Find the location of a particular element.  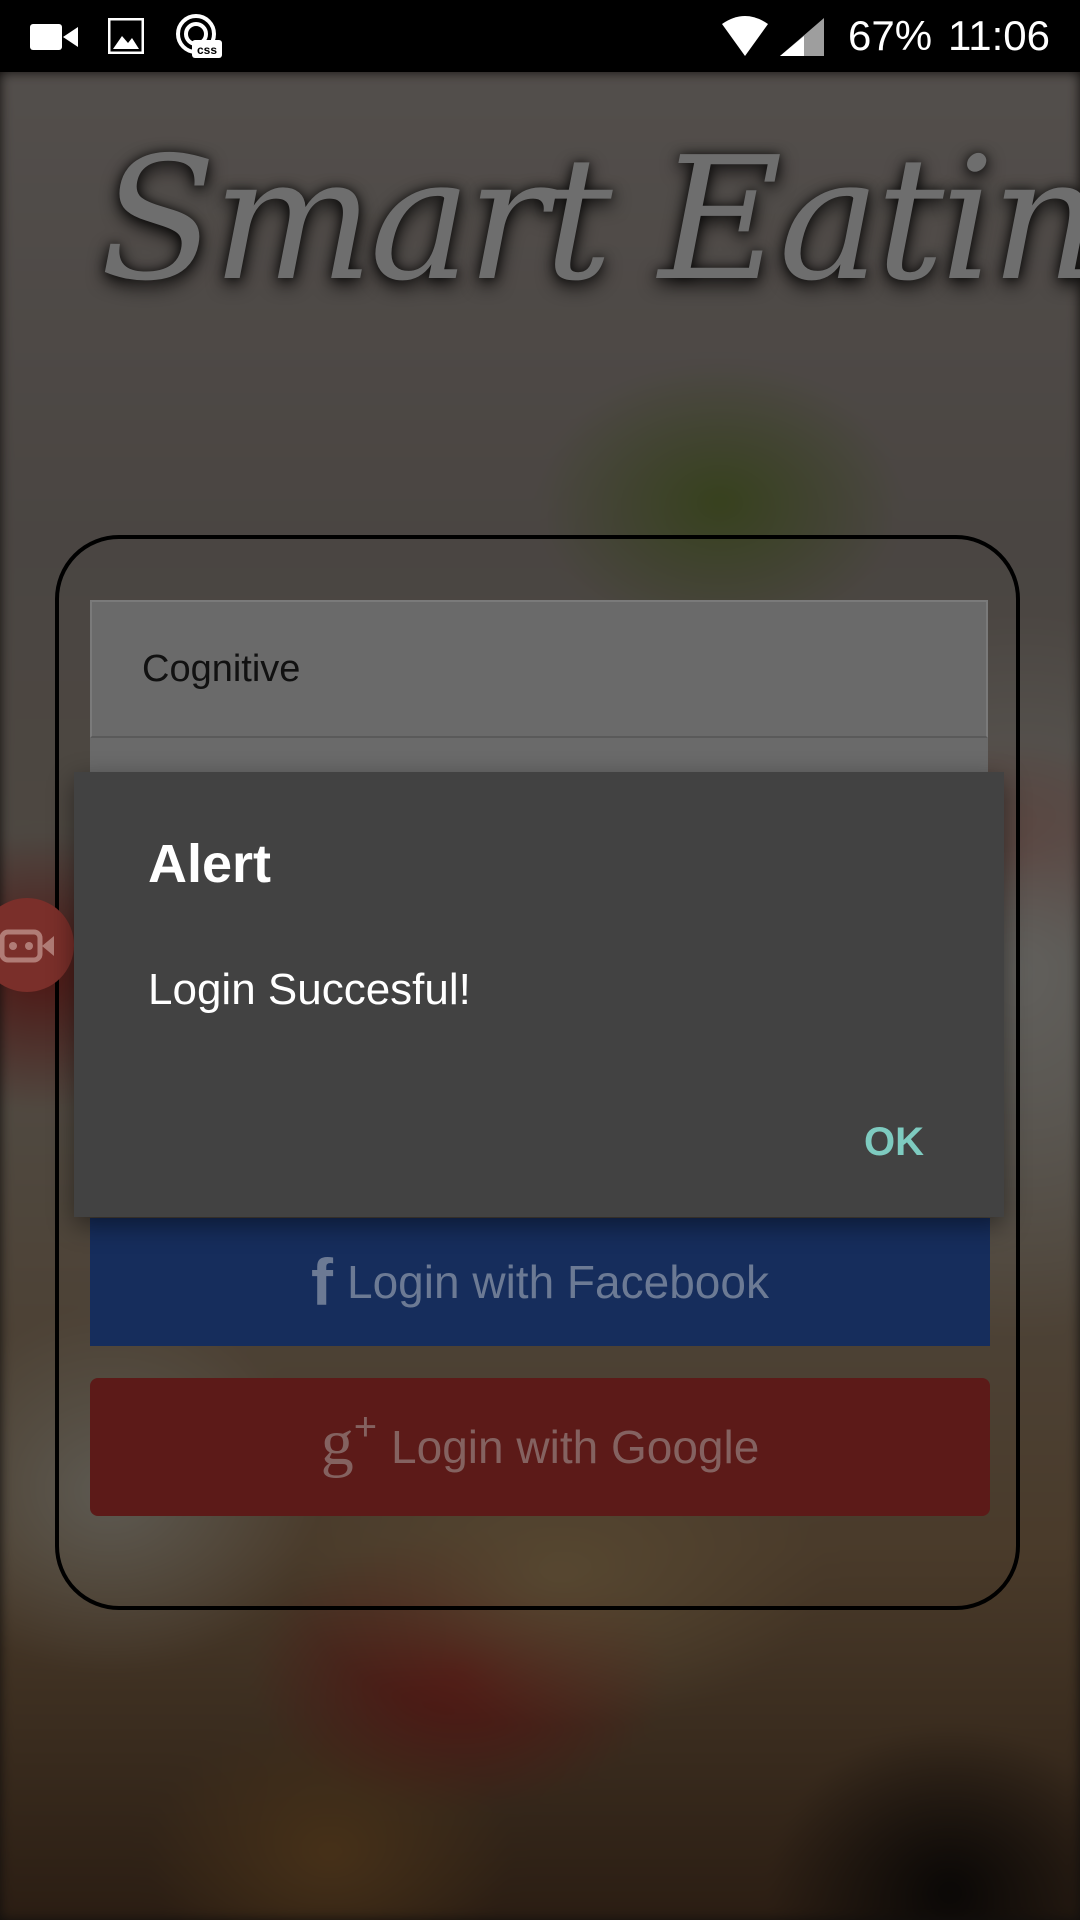

facebook-button-label: Login with Facebook is located at coordinates (558, 1282).